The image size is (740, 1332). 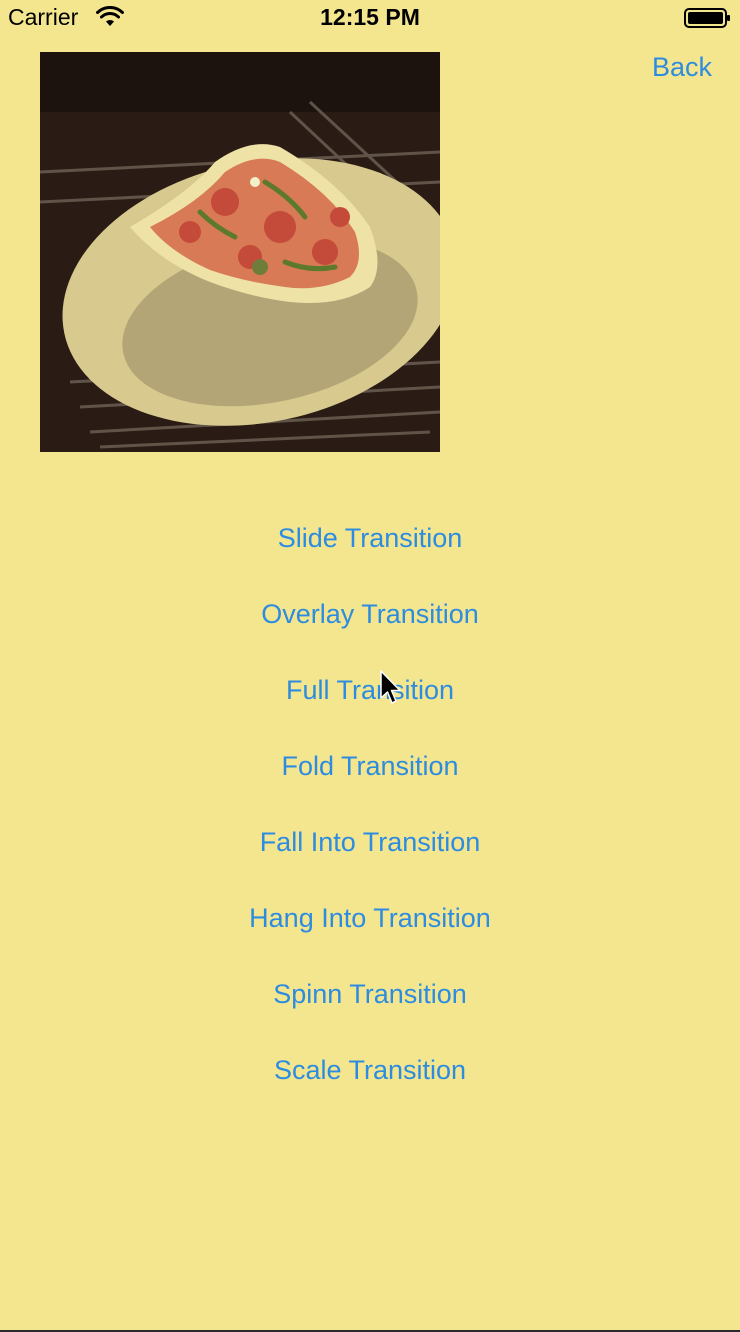 I want to click on mouse-cursor-icon, so click(x=390, y=687).